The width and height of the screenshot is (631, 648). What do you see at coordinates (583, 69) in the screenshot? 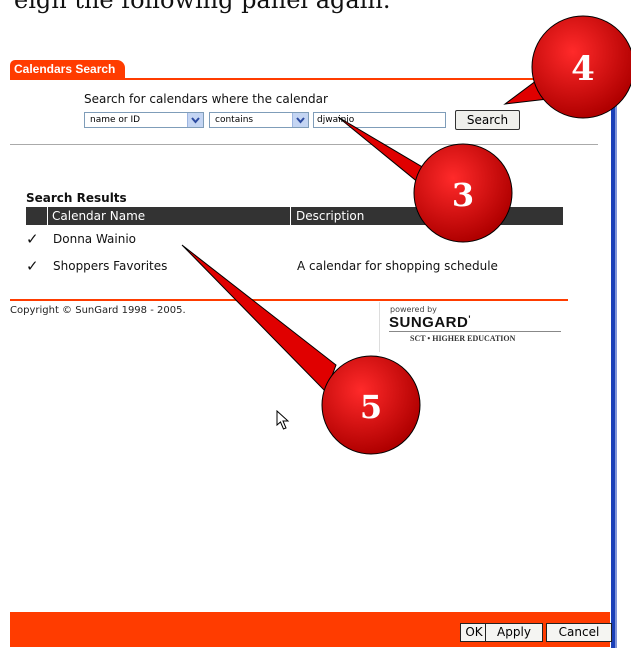
I see `callout-4-label: 4` at bounding box center [583, 69].